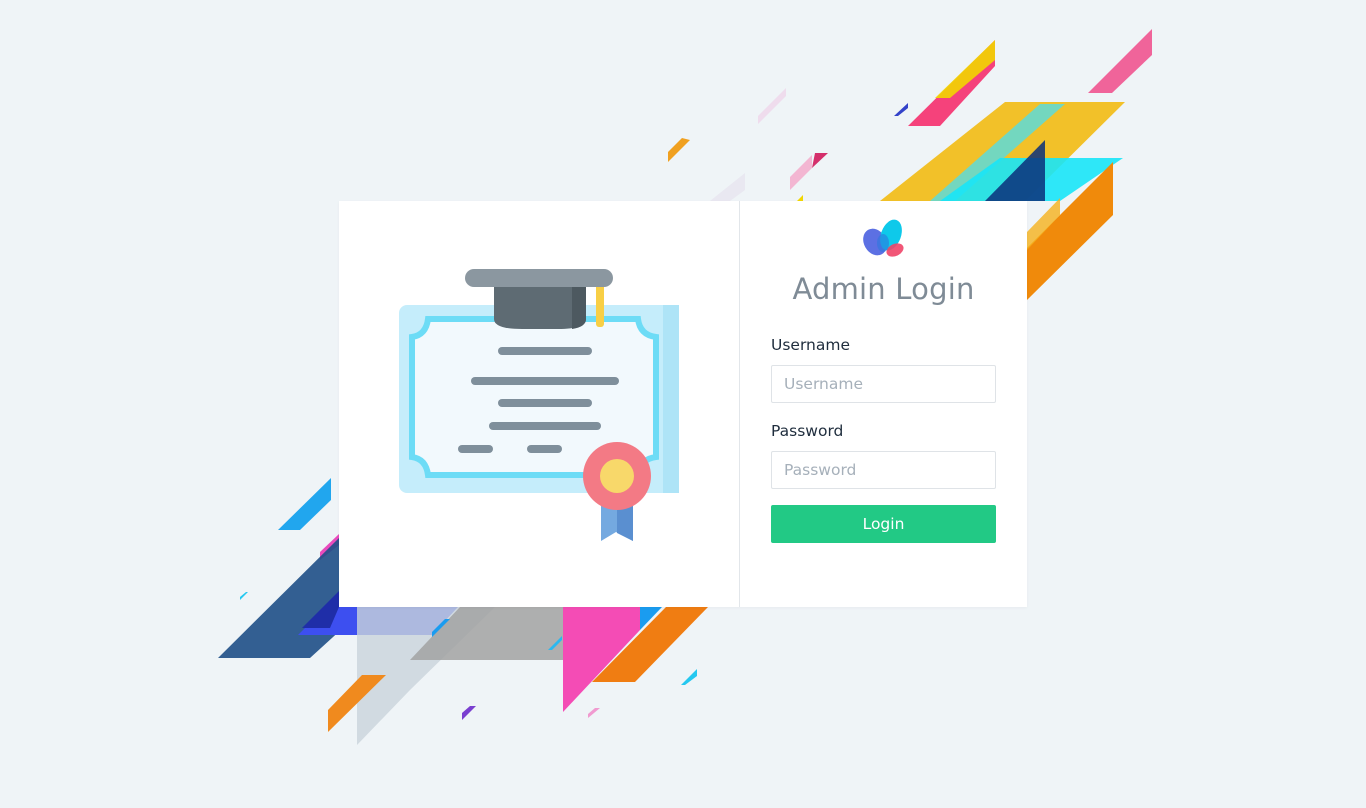 The height and width of the screenshot is (808, 1366). I want to click on username-label: Username, so click(811, 345).